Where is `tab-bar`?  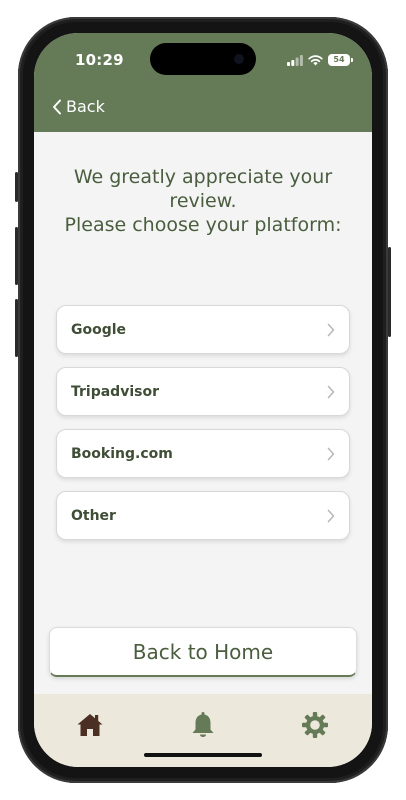
tab-bar is located at coordinates (203, 730).